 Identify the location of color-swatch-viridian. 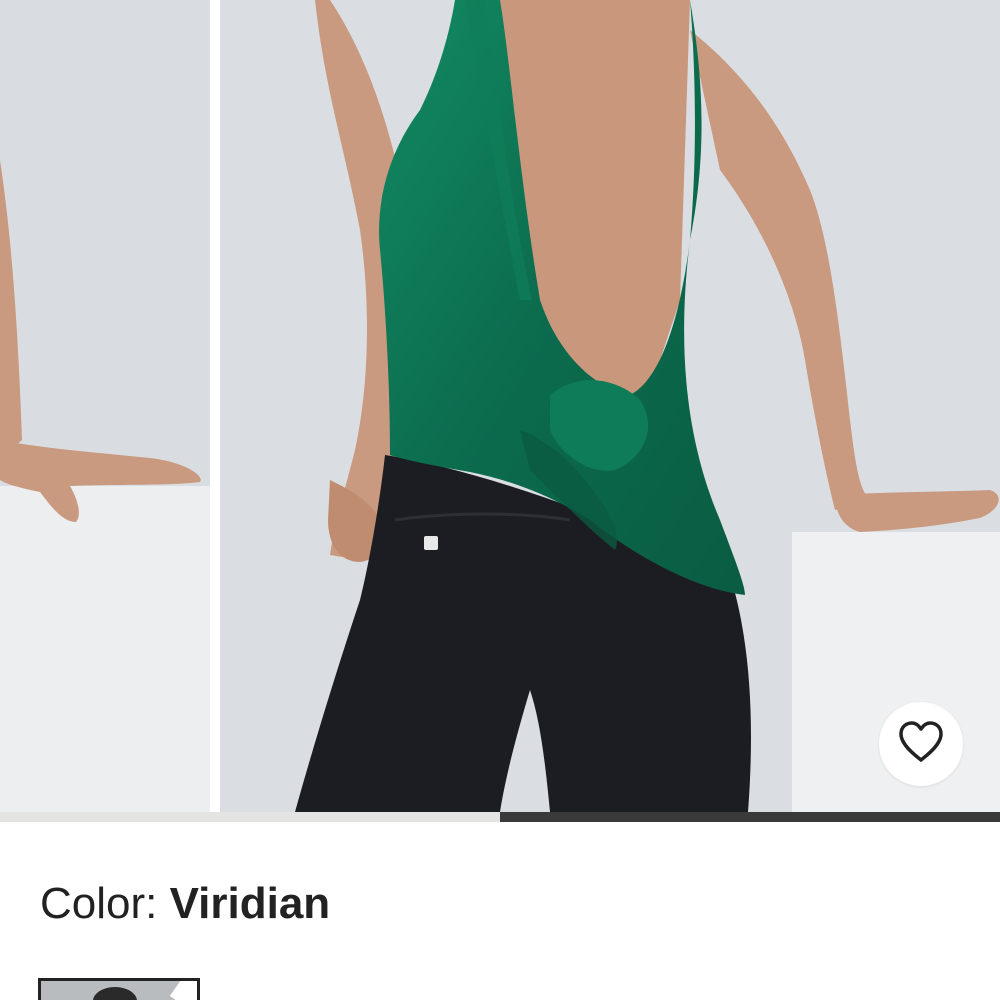
(119, 989).